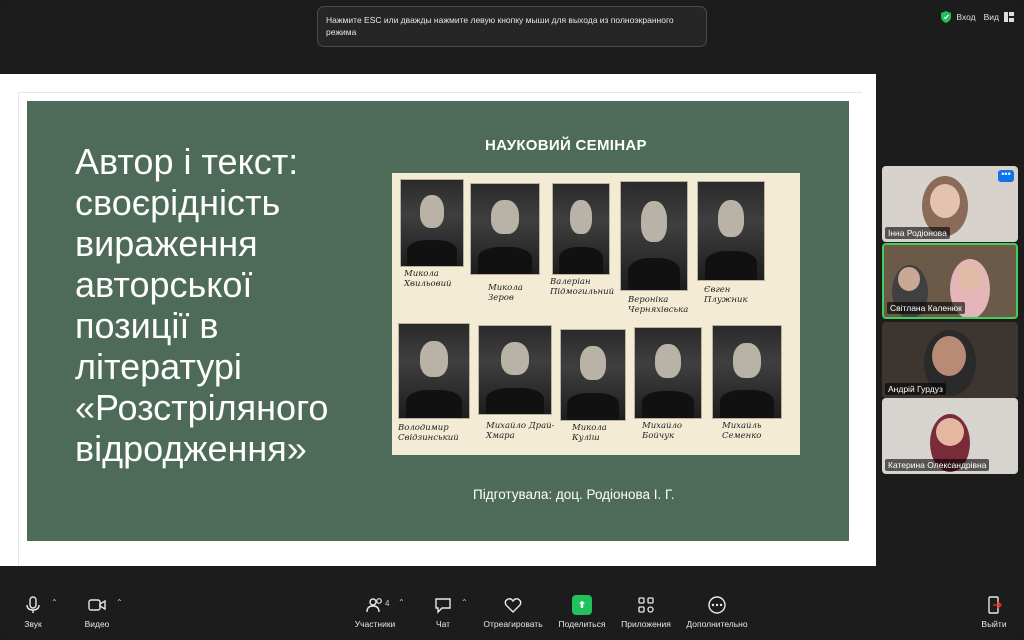 This screenshot has width=1024, height=640. Describe the element at coordinates (582, 605) in the screenshot. I see `share-screen-icon` at that location.